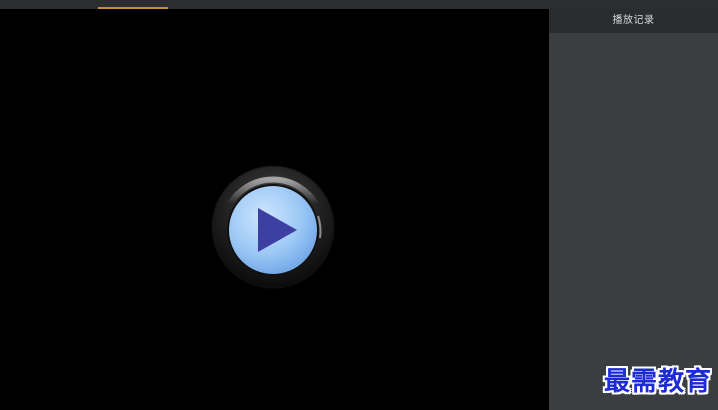  Describe the element at coordinates (633, 21) in the screenshot. I see `play-history-title: 播放记录` at that location.